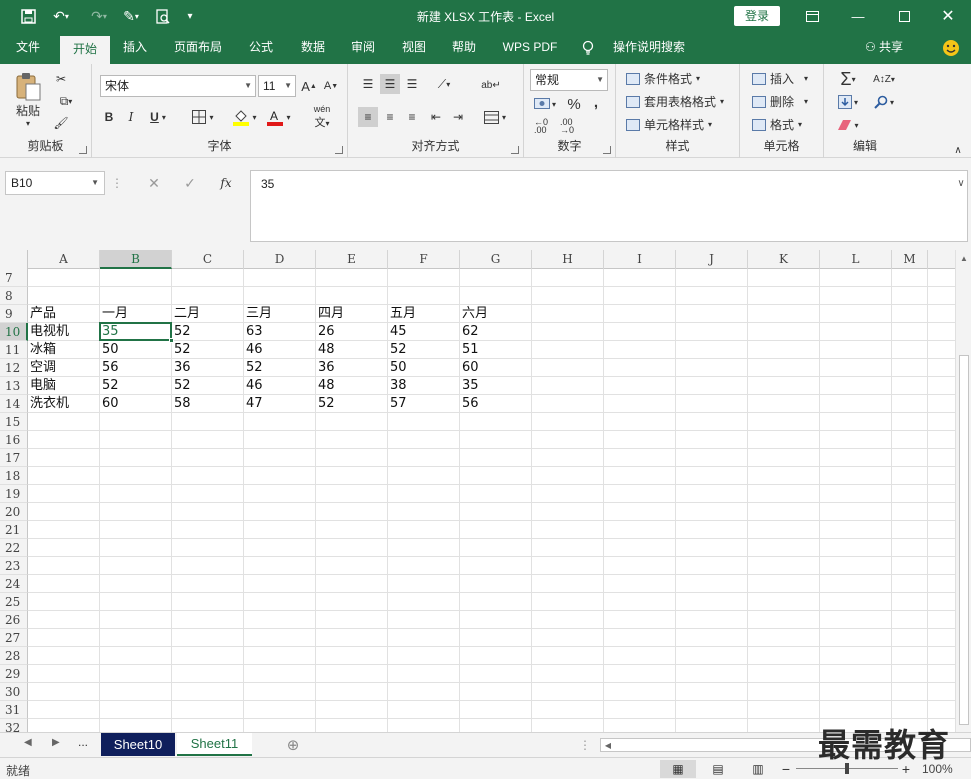  What do you see at coordinates (14, 602) in the screenshot?
I see `row-header-25: 25` at bounding box center [14, 602].